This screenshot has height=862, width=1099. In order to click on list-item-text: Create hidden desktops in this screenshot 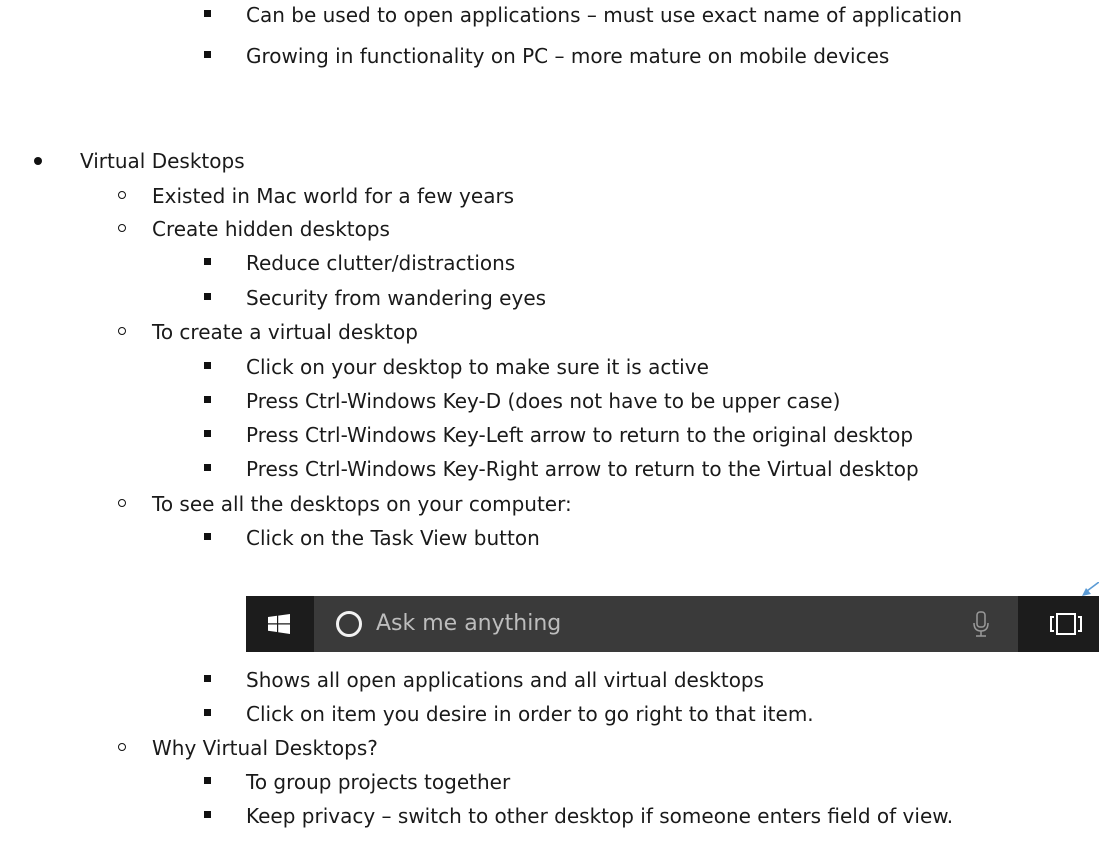, I will do `click(271, 229)`.